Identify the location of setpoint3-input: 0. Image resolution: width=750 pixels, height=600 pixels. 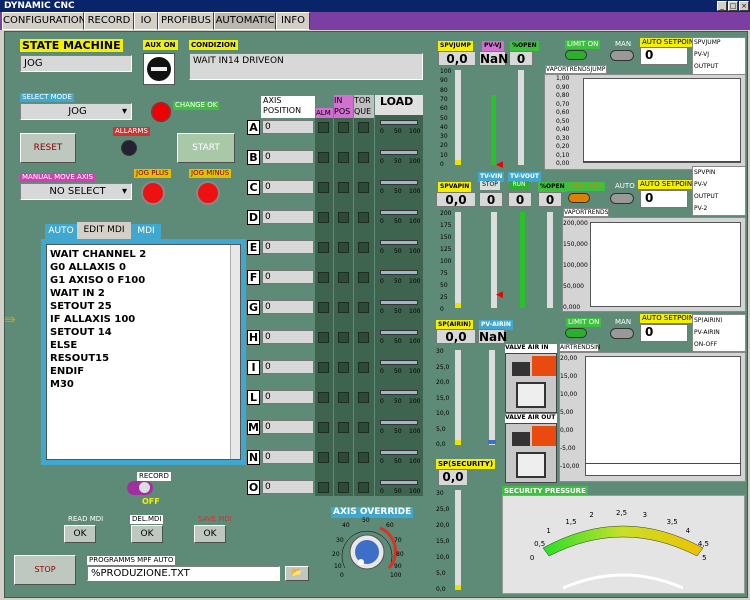
(664, 333).